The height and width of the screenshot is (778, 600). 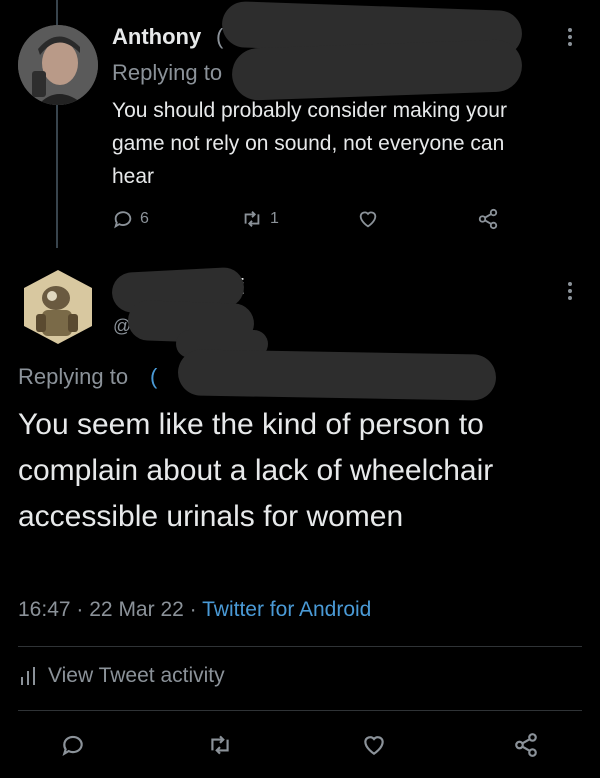 I want to click on avatar-photo-icon, so click(x=58, y=65).